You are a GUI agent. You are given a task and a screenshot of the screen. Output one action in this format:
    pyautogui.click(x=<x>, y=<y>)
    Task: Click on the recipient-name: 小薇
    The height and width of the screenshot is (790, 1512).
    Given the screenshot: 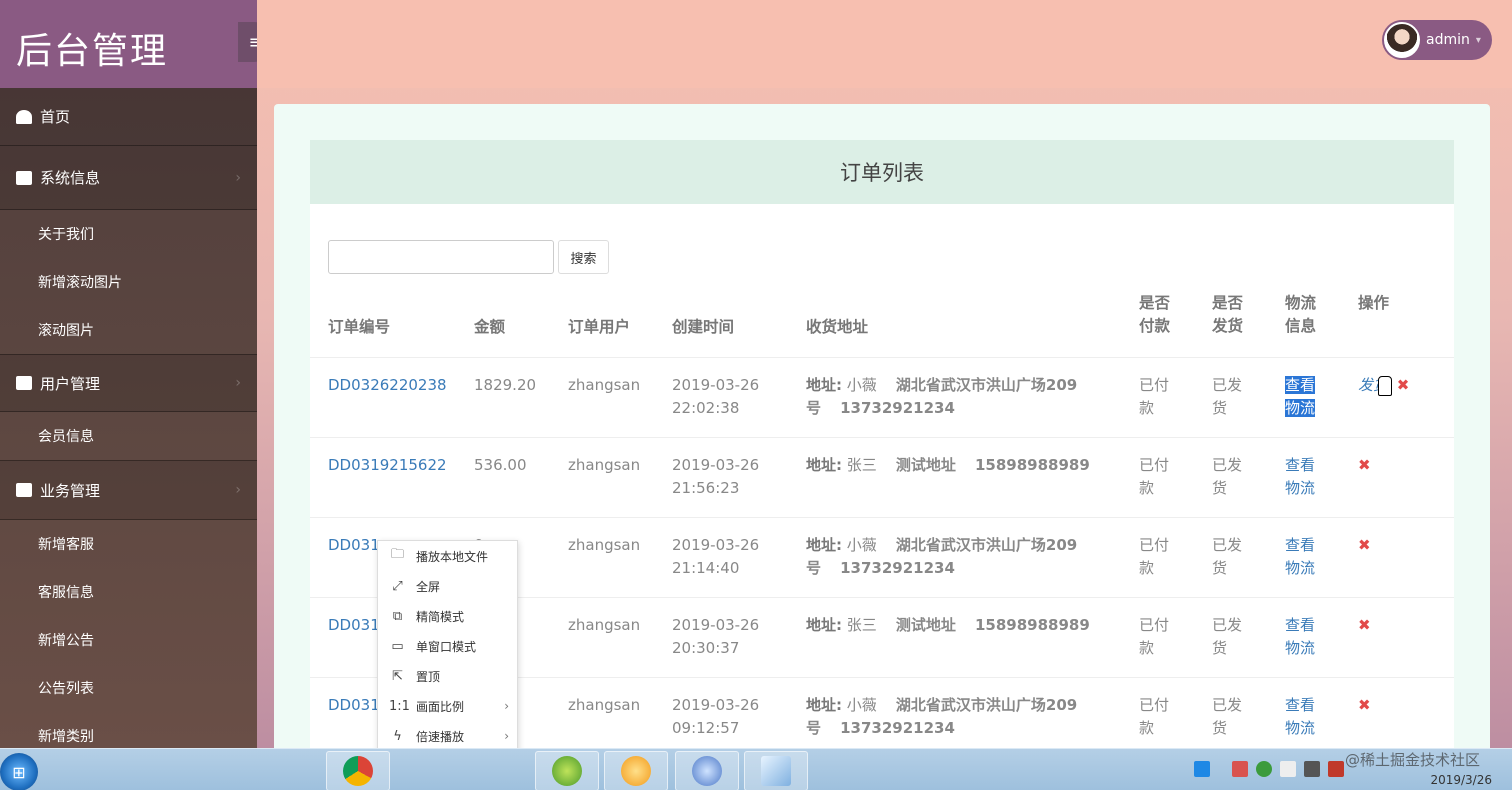 What is the action you would take?
    pyautogui.click(x=861, y=705)
    